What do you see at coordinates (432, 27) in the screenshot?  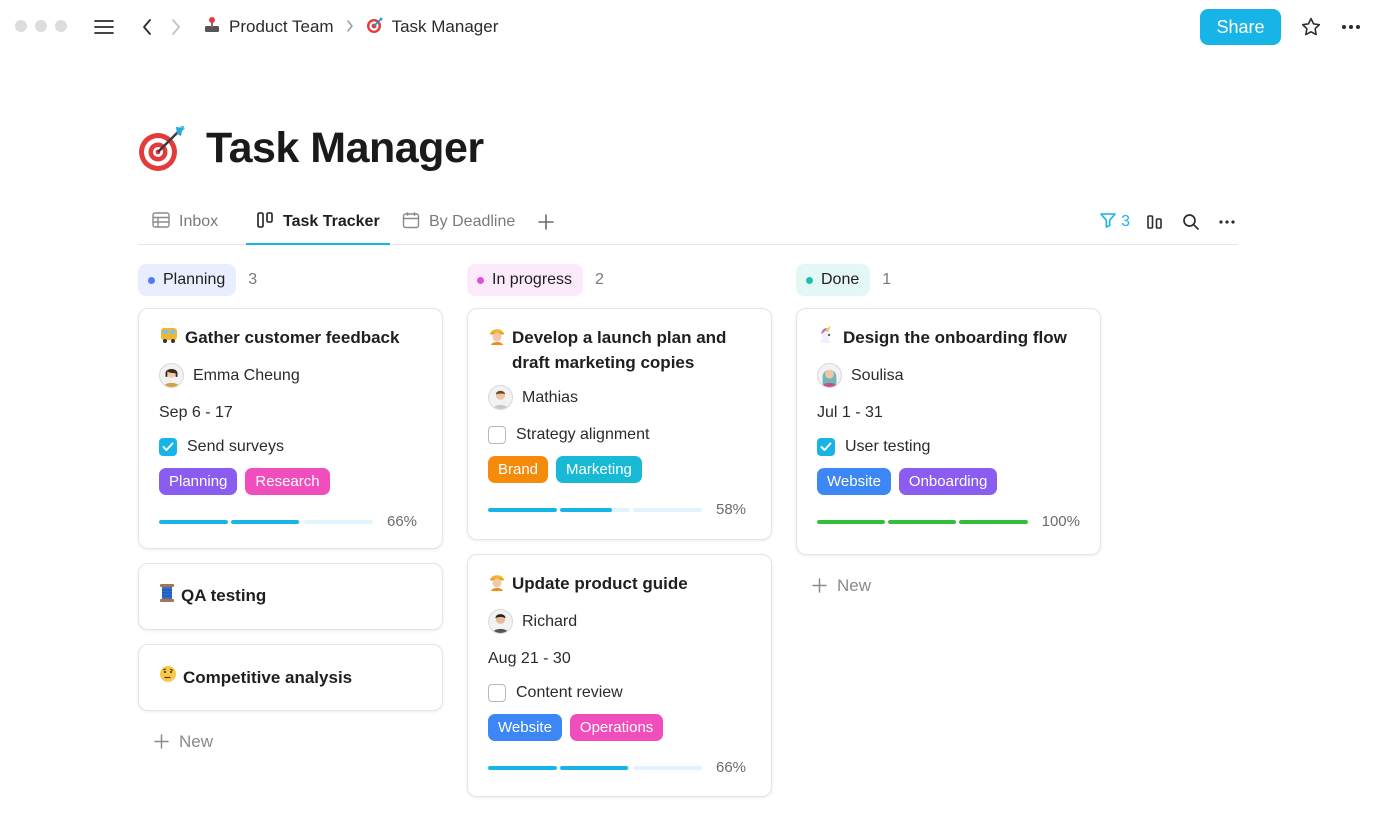 I see `breadcrumb-task-manager: Task Manager` at bounding box center [432, 27].